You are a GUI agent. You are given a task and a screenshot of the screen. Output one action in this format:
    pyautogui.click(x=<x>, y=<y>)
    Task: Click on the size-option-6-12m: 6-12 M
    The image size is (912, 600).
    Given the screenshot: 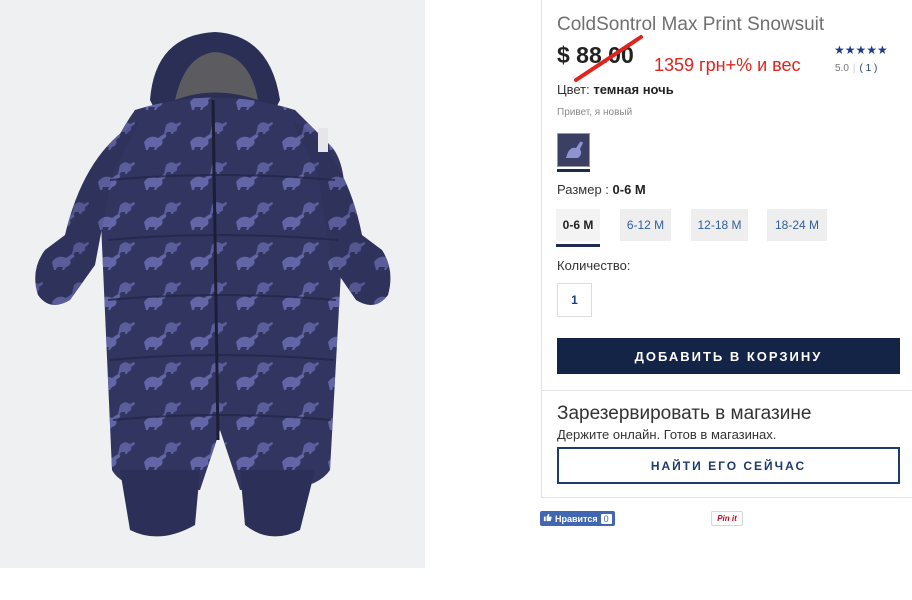 What is the action you would take?
    pyautogui.click(x=645, y=225)
    